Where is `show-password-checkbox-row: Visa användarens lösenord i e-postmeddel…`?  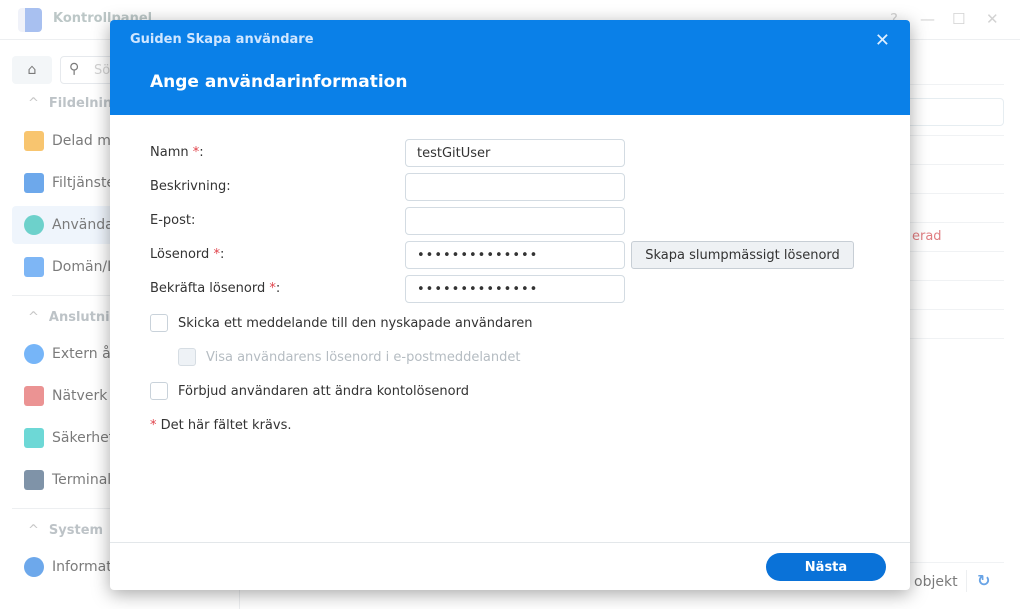
show-password-checkbox-row: Visa användarens lösenord i e-postmeddel… is located at coordinates (349, 357).